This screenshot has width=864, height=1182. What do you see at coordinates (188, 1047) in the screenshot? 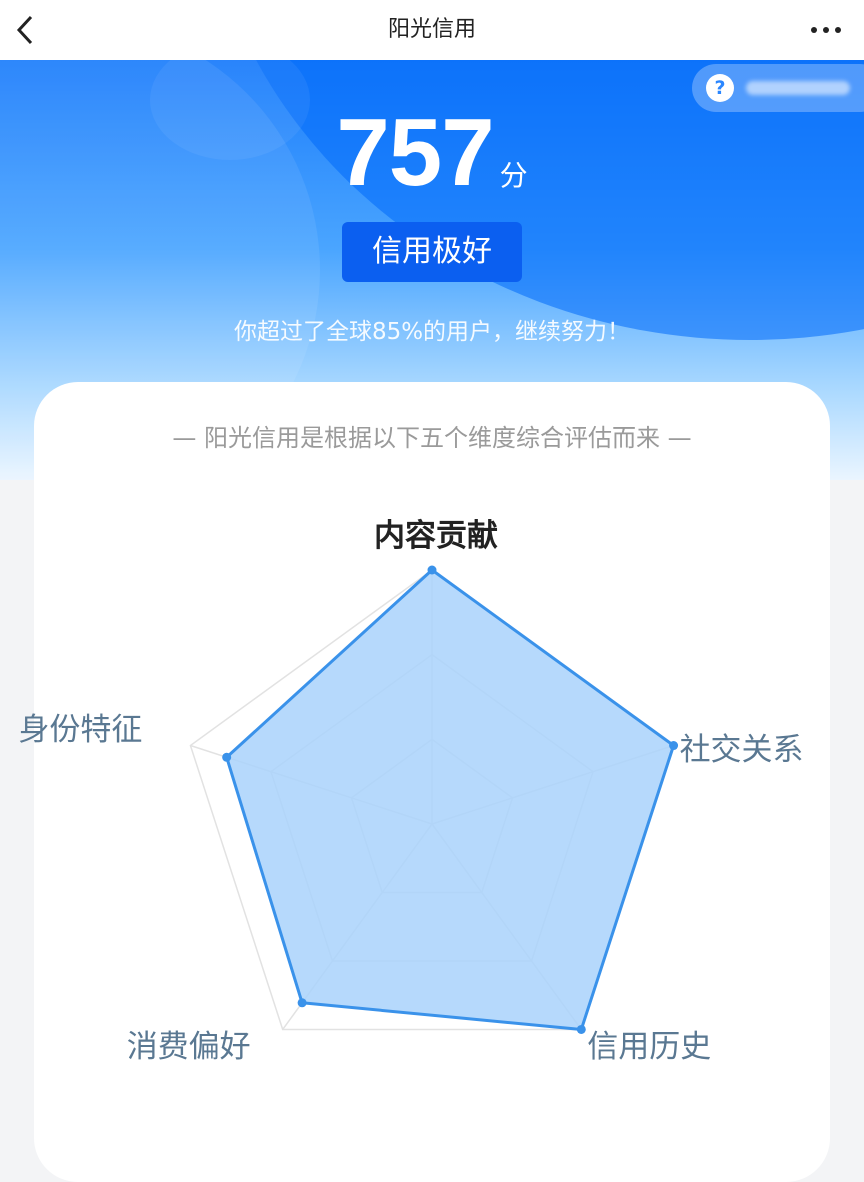
I see `dimension-label-preference: 消费偏好` at bounding box center [188, 1047].